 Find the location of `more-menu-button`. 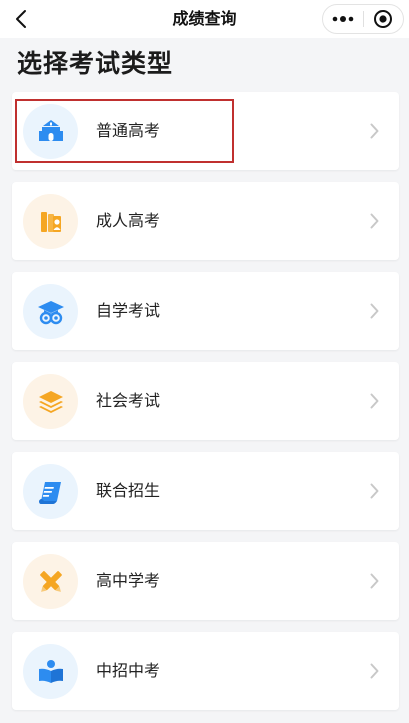

more-menu-button is located at coordinates (343, 19).